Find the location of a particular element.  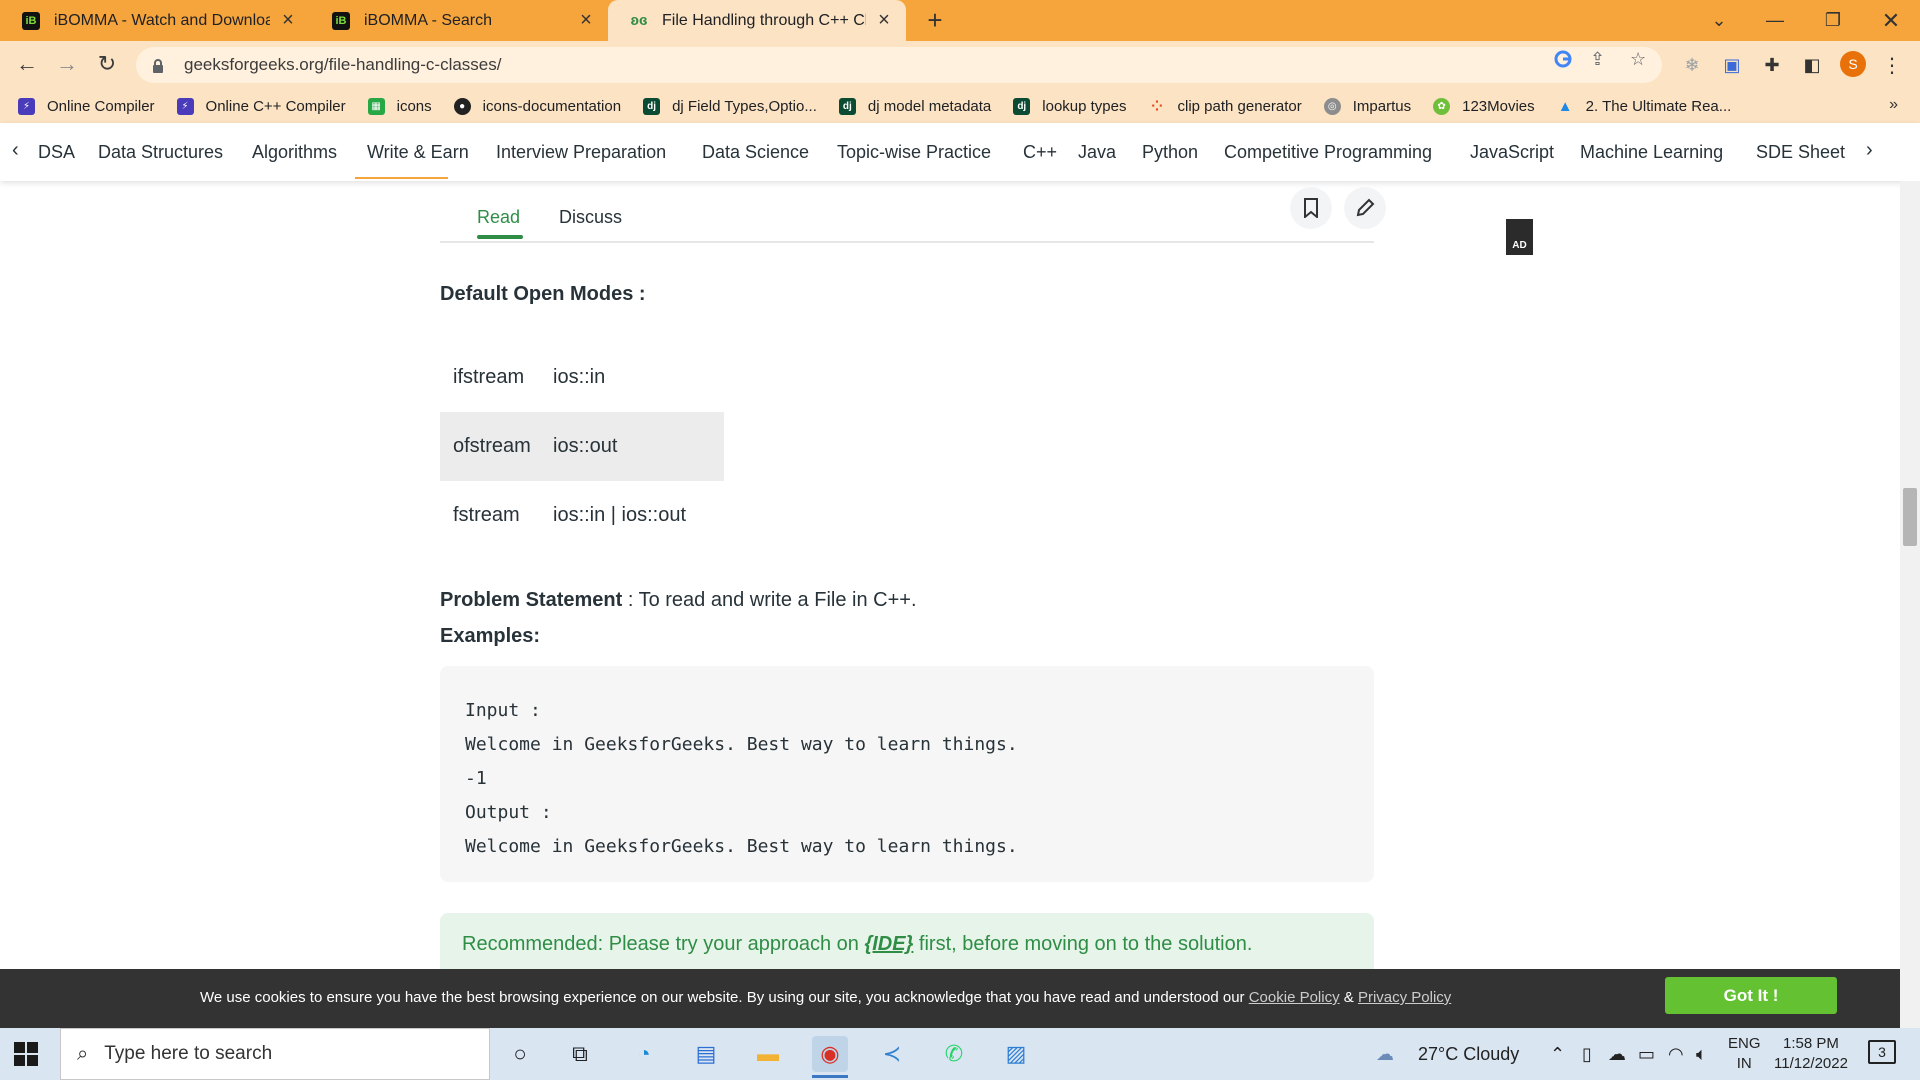

weather-text: 27°C Cloudy is located at coordinates (1468, 1054).